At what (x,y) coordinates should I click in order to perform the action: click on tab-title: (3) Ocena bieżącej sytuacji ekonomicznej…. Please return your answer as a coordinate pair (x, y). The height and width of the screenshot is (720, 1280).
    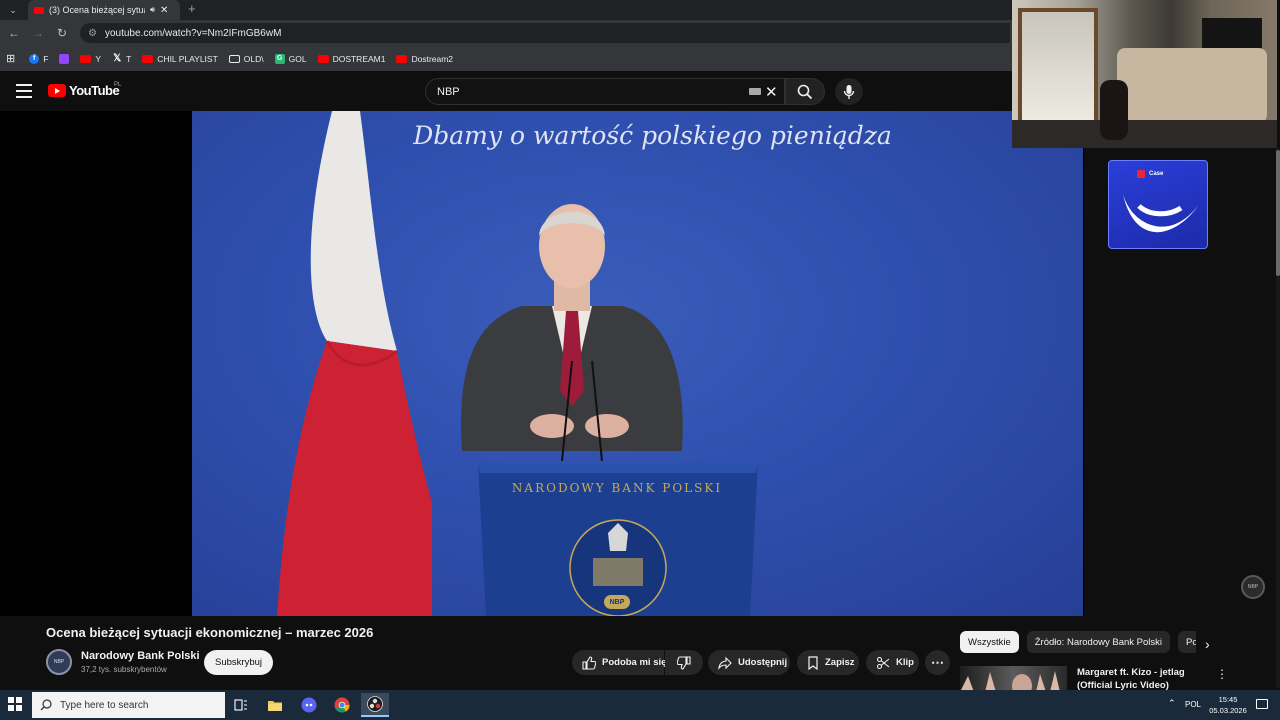
    Looking at the image, I should click on (97, 10).